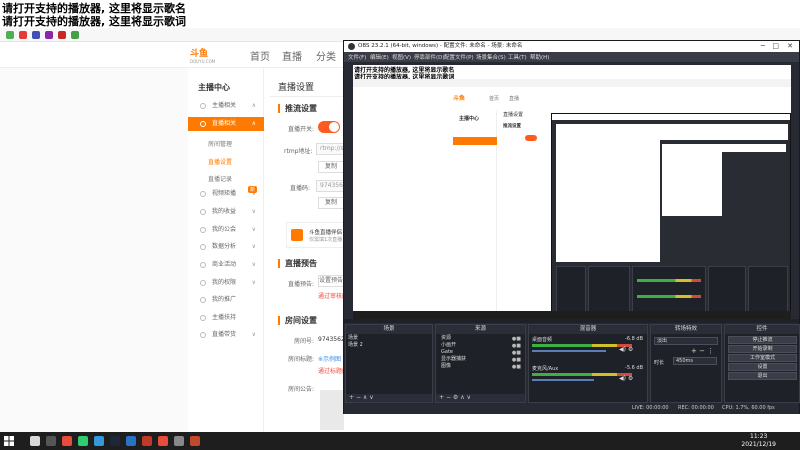 This screenshot has width=800, height=450. I want to click on menu-help: 帮助(H), so click(539, 57).